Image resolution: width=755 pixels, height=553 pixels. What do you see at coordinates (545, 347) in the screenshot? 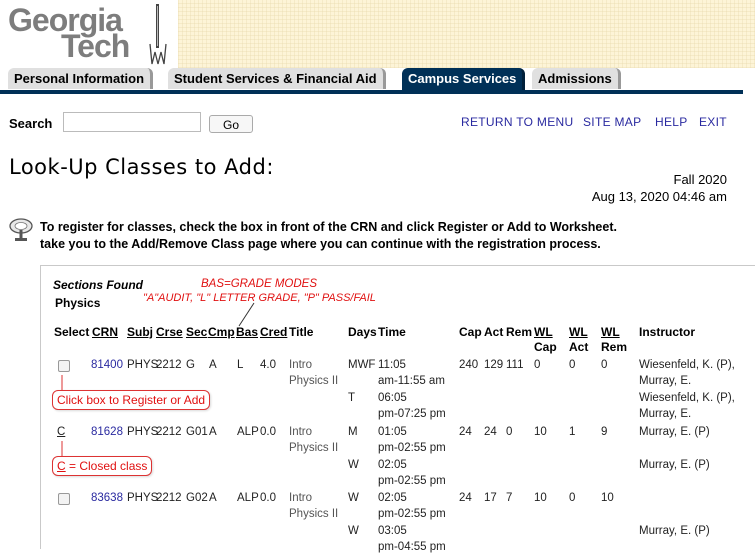
I see `col-wl-cap-bottom: Cap` at bounding box center [545, 347].